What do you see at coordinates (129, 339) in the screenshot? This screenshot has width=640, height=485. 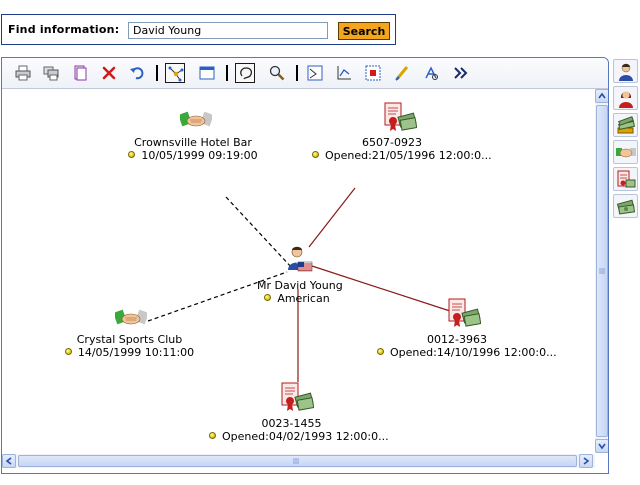 I see `node-title: Crystal Sports Club` at bounding box center [129, 339].